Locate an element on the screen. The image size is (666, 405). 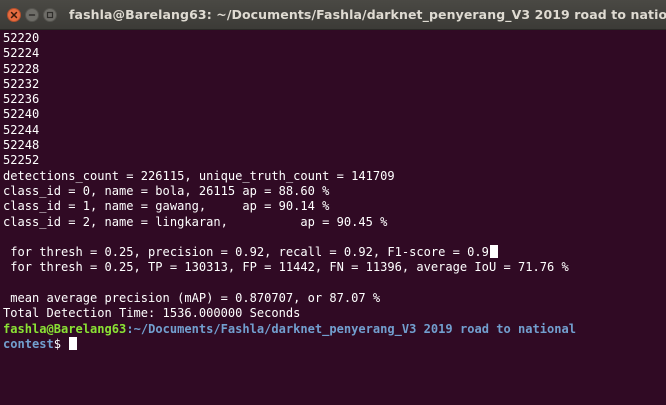
prompt-user-host: fashla@Barelang63 is located at coordinates (65, 328).